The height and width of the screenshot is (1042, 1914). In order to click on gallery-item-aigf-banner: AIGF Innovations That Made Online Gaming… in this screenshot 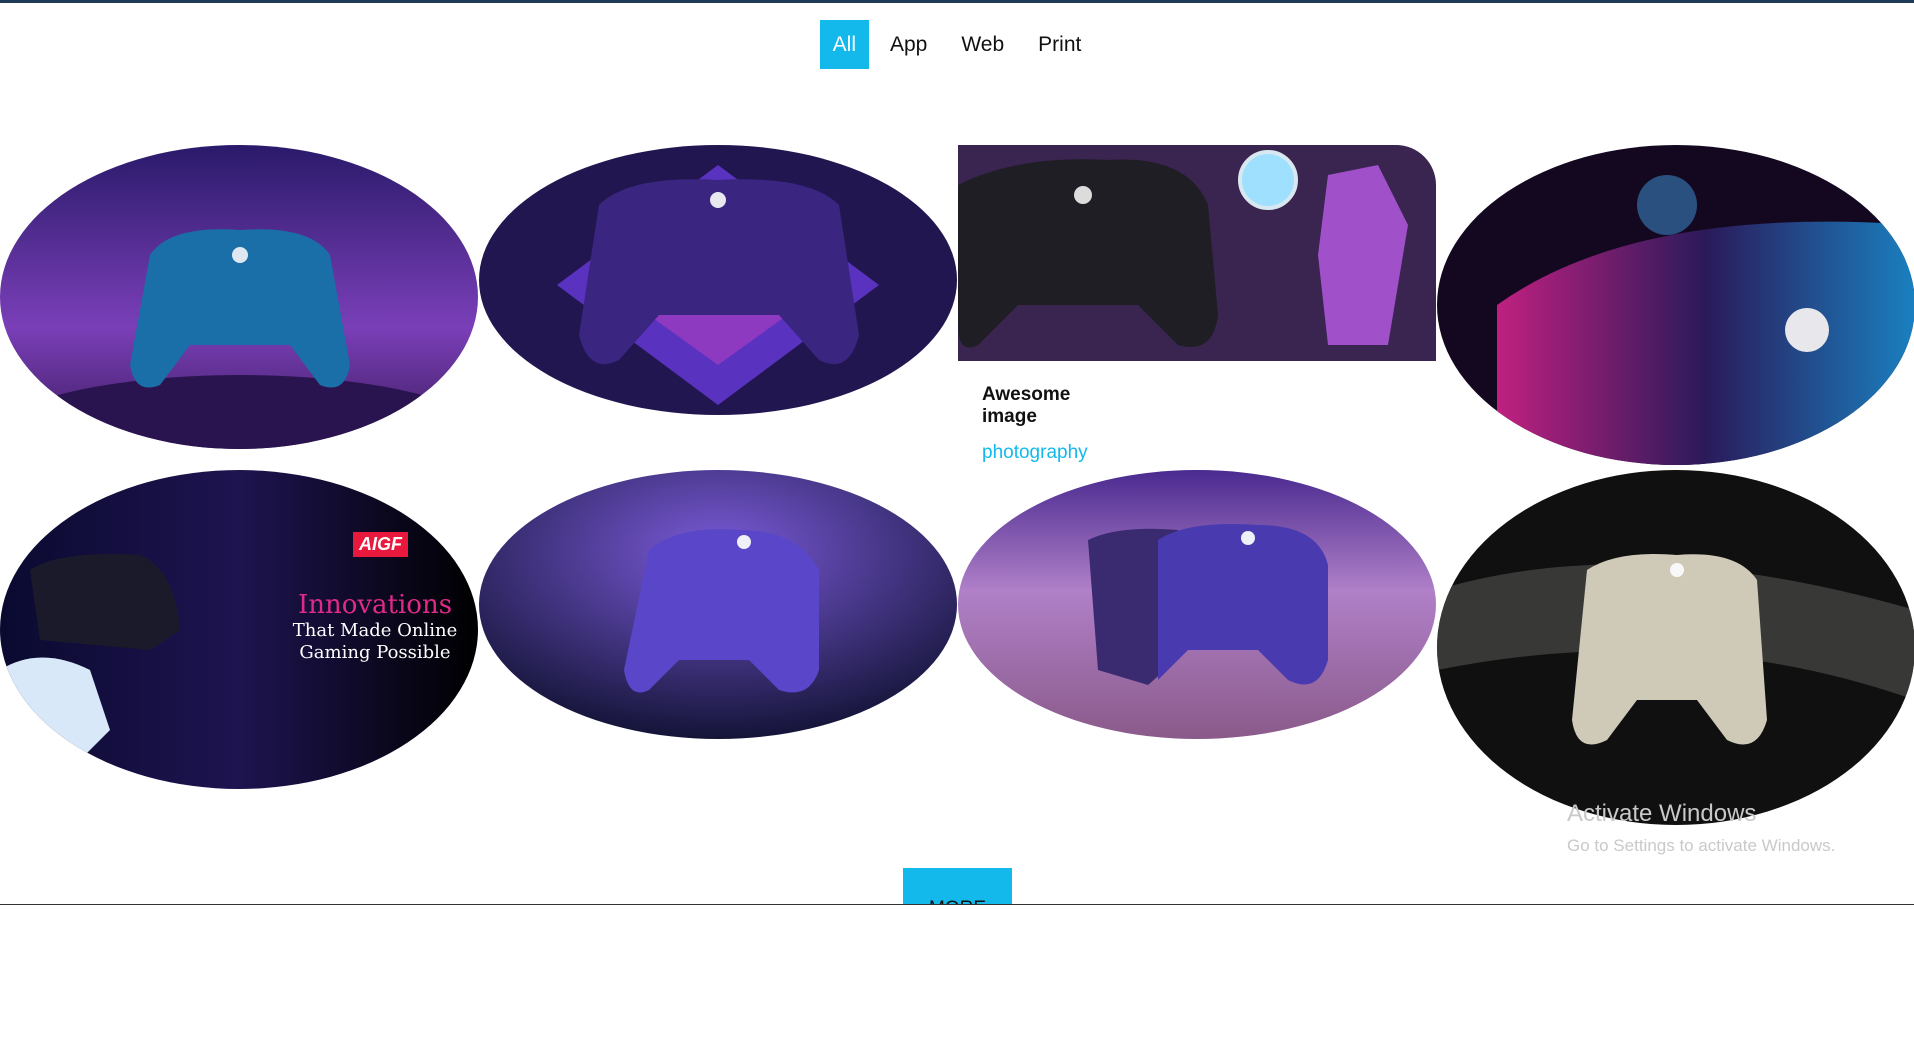, I will do `click(239, 629)`.